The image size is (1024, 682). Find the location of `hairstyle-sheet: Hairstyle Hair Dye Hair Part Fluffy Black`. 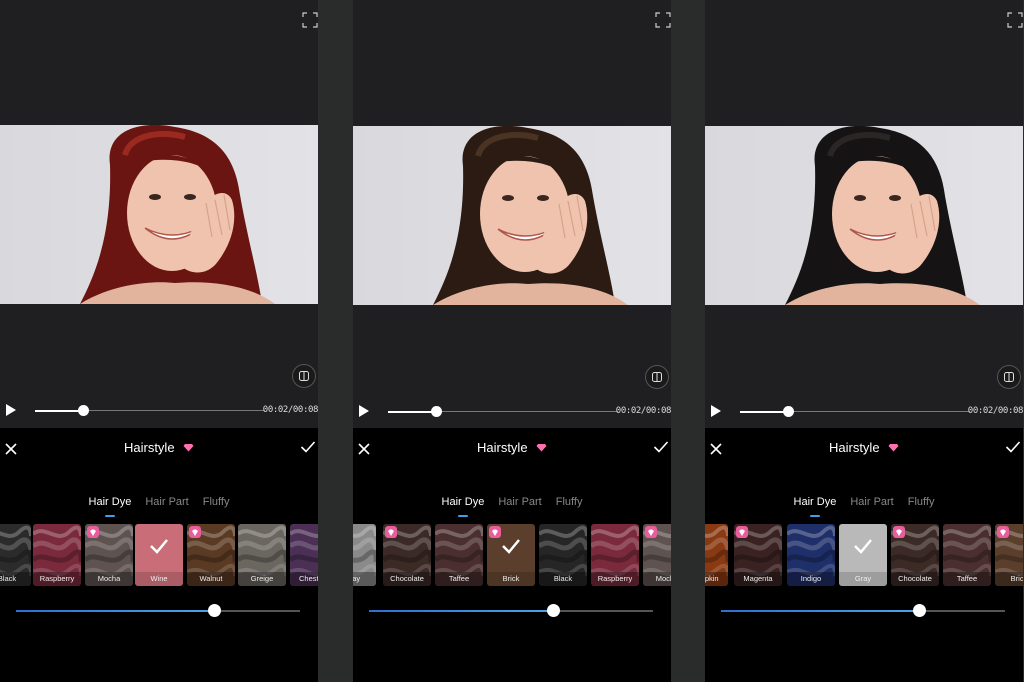

hairstyle-sheet: Hairstyle Hair Dye Hair Part Fluffy Black is located at coordinates (159, 555).